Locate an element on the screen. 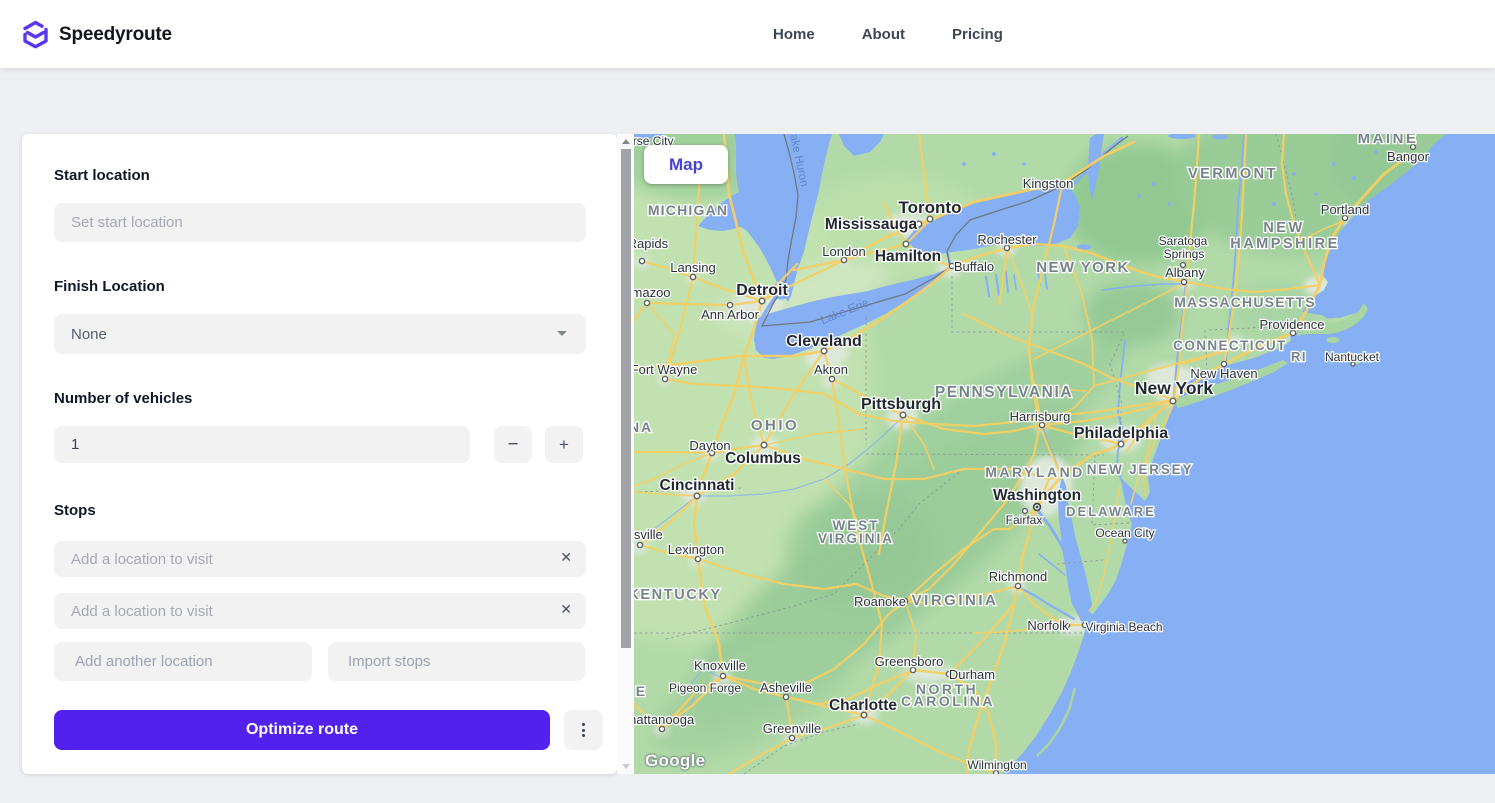  svg-text: Greenville is located at coordinates (792, 728).